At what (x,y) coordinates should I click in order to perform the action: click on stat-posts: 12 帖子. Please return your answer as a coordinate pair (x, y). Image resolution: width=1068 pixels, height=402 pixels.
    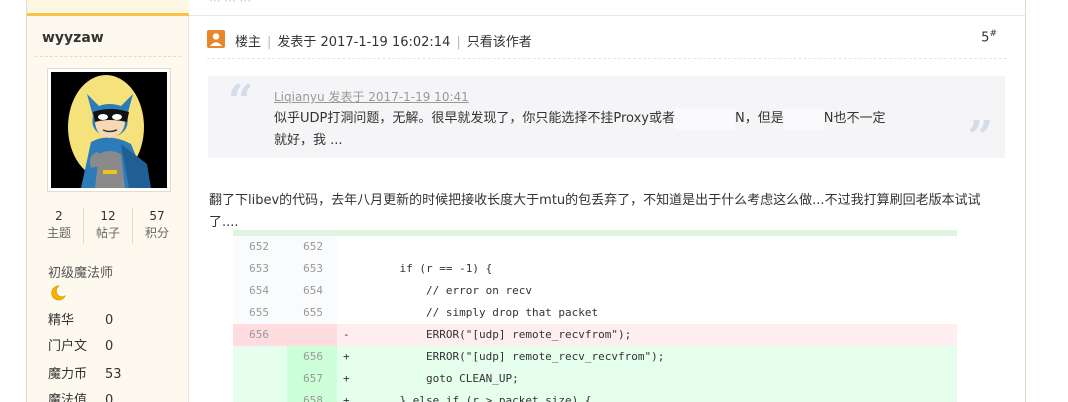
    Looking at the image, I should click on (108, 226).